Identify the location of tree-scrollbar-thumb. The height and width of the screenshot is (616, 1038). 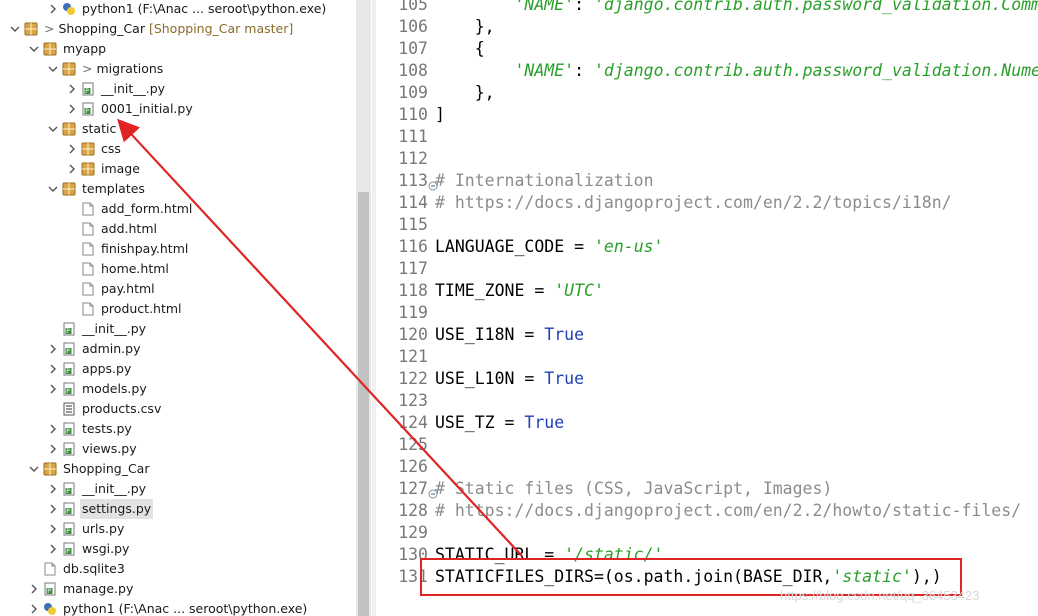
(363, 404).